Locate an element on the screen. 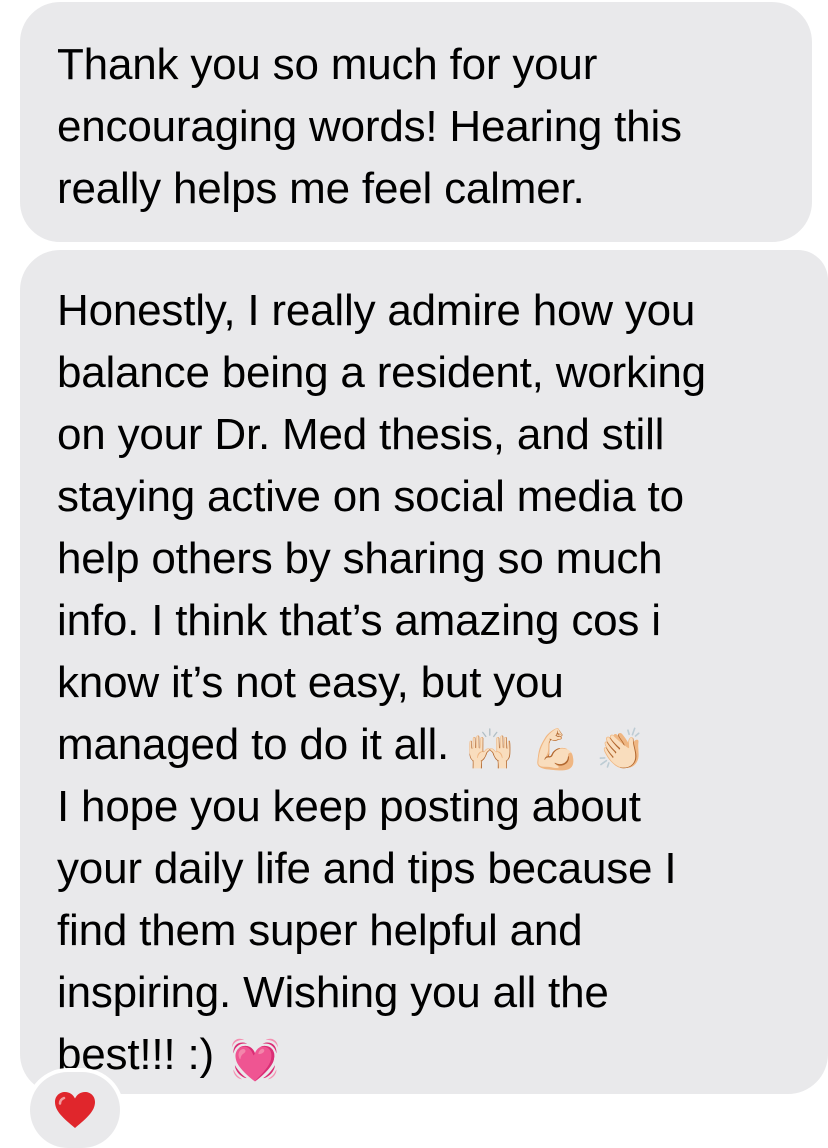 This screenshot has width=828, height=1148. message-text-line: find them super helpful and is located at coordinates (320, 930).